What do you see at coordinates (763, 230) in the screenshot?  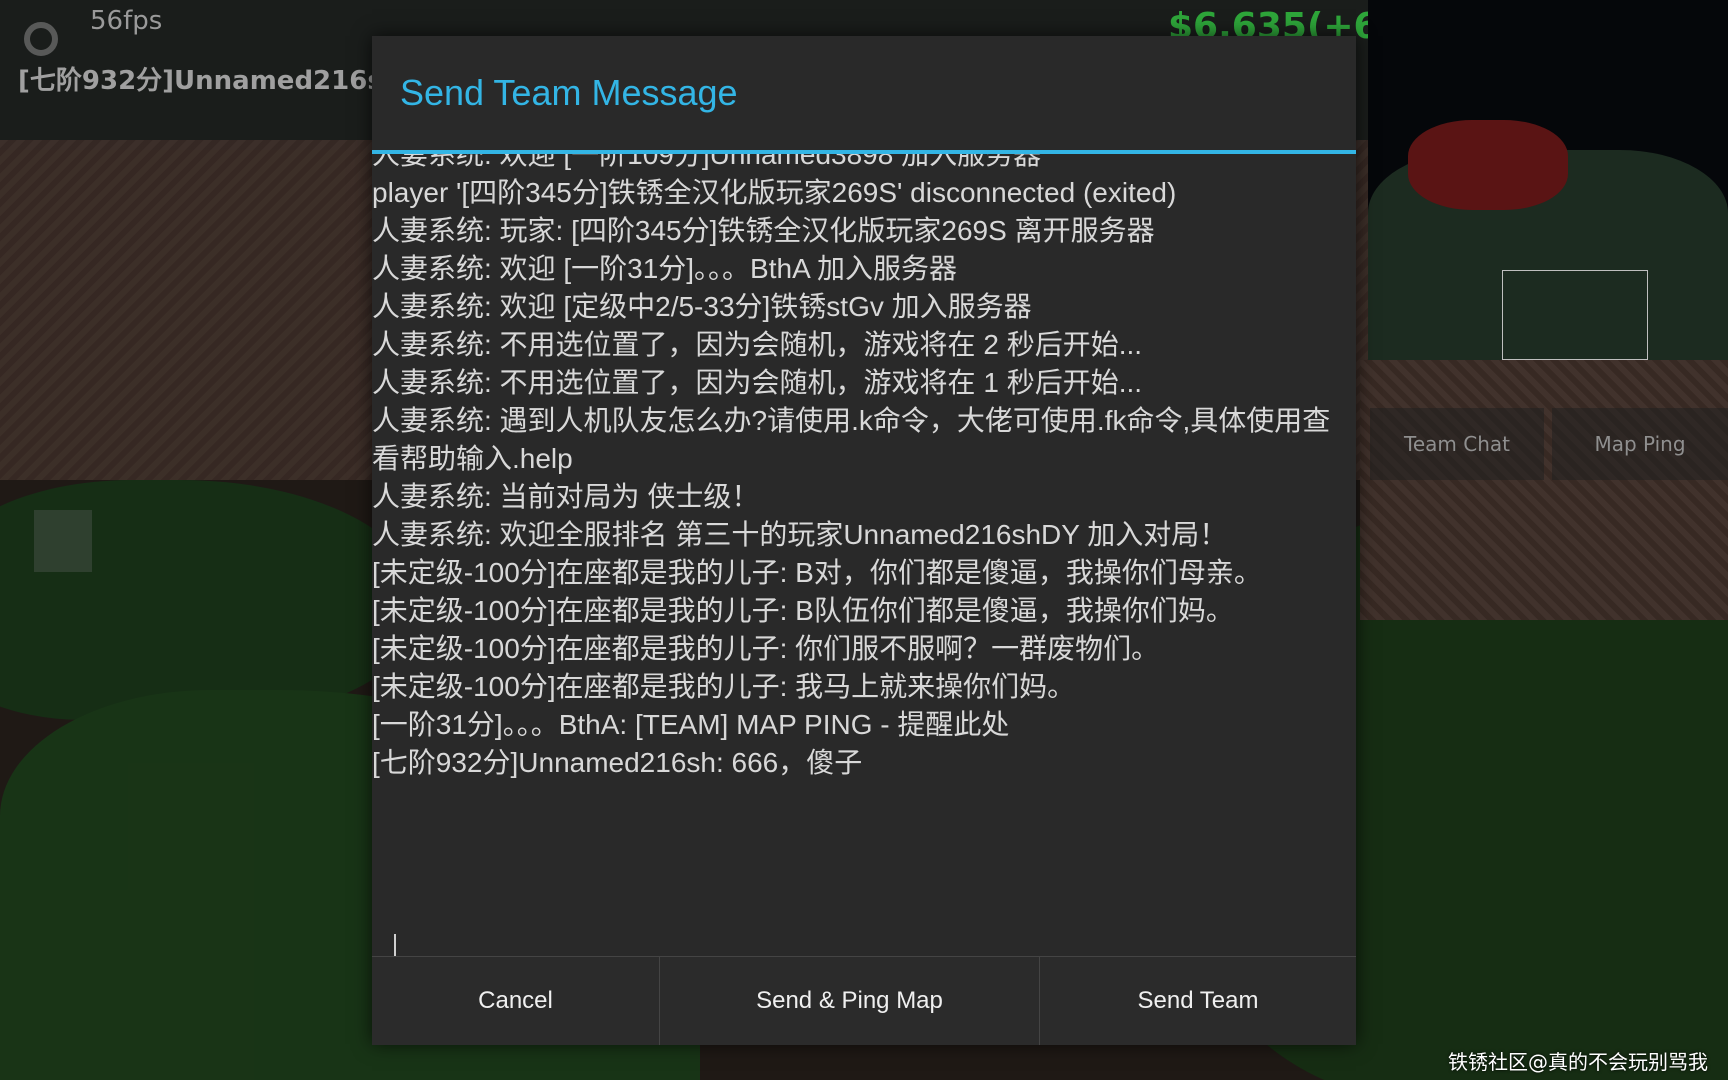 I see `chat-message: 人妻系统: 玩家: [四阶345分]铁锈全汉化版玩家269S 离开服务器` at bounding box center [763, 230].